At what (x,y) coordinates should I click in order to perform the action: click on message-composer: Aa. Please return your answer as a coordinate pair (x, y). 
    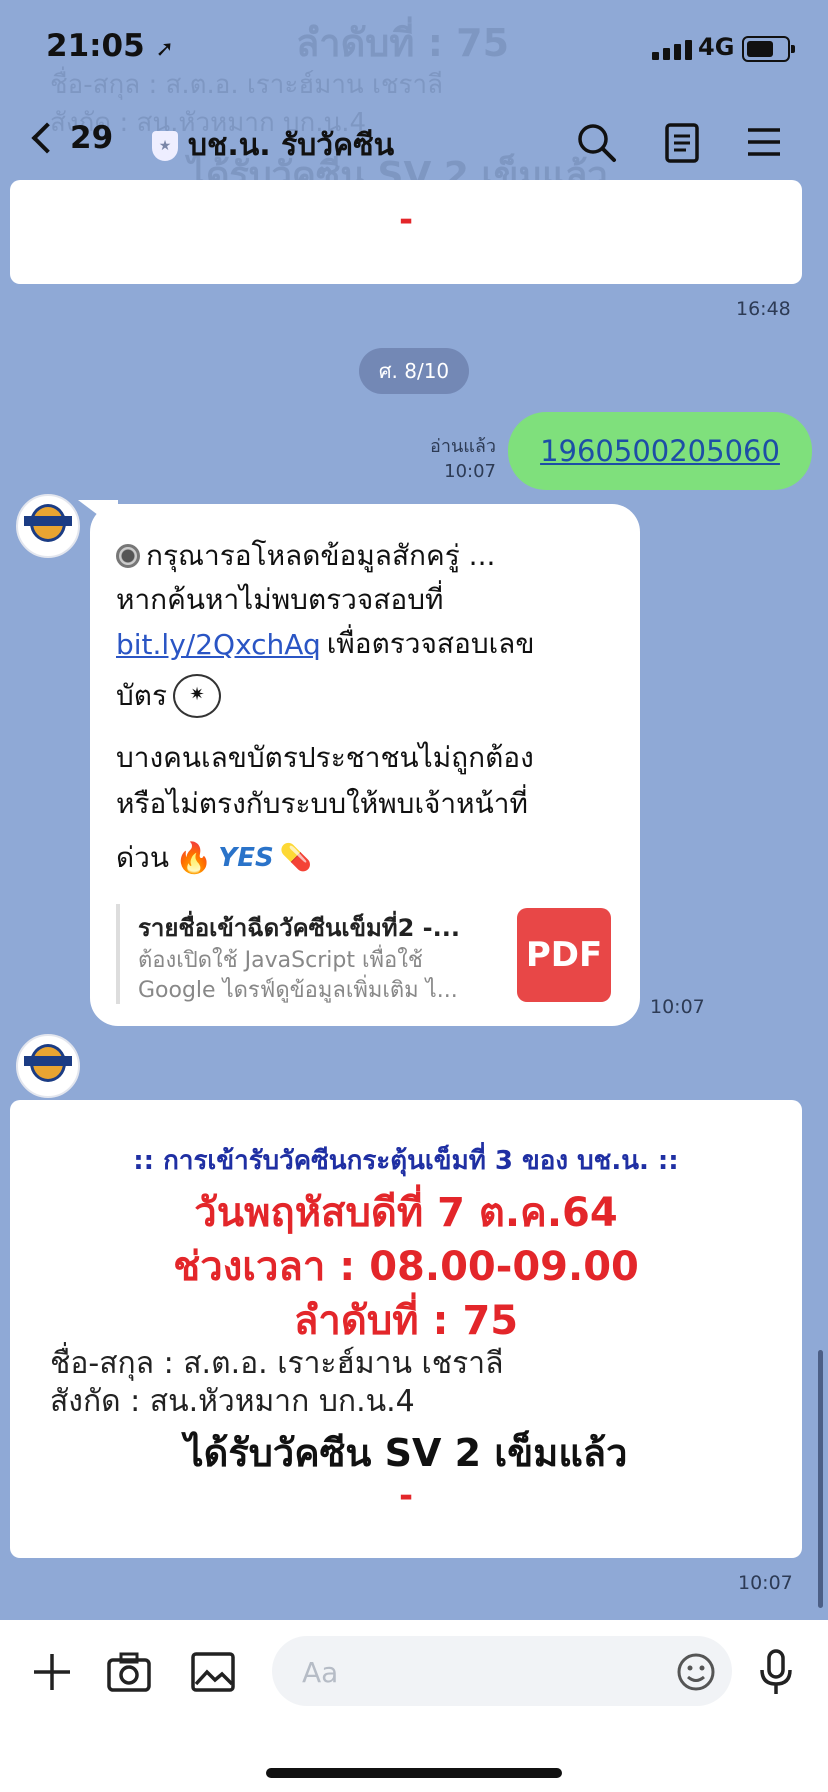
    Looking at the image, I should click on (414, 1706).